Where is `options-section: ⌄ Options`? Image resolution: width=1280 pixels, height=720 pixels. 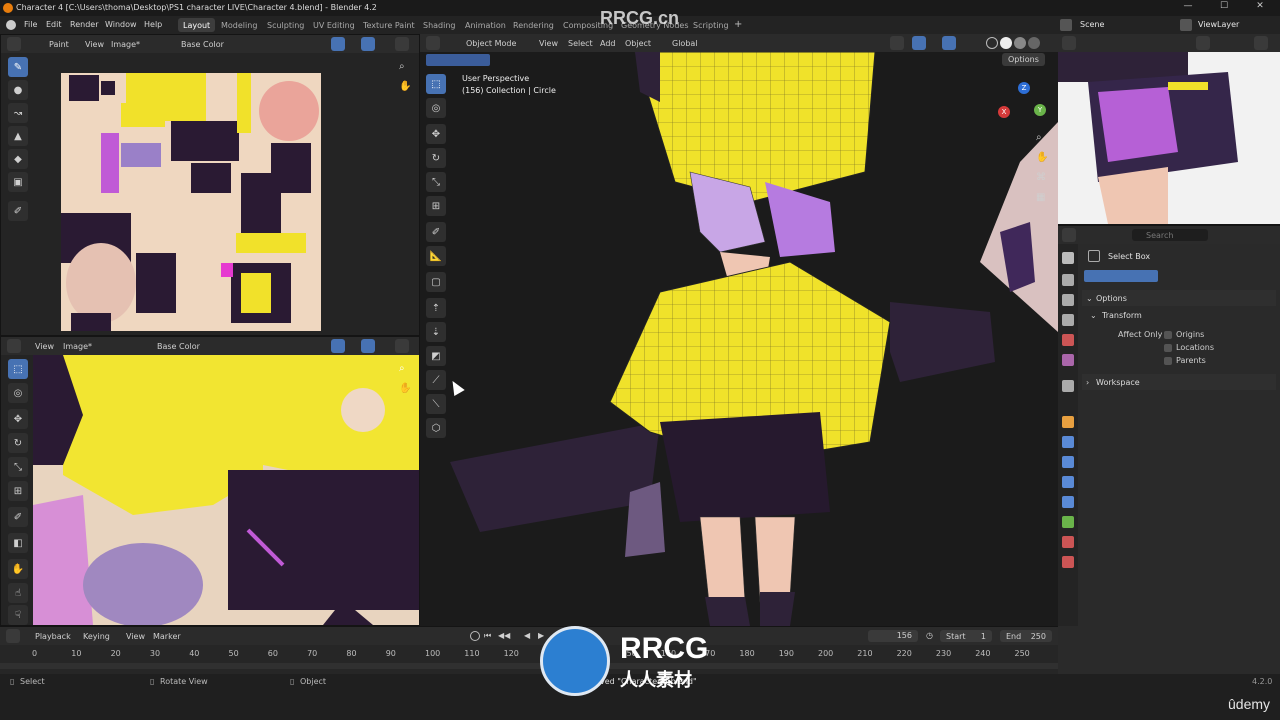
options-section: ⌄ Options is located at coordinates (1179, 298).